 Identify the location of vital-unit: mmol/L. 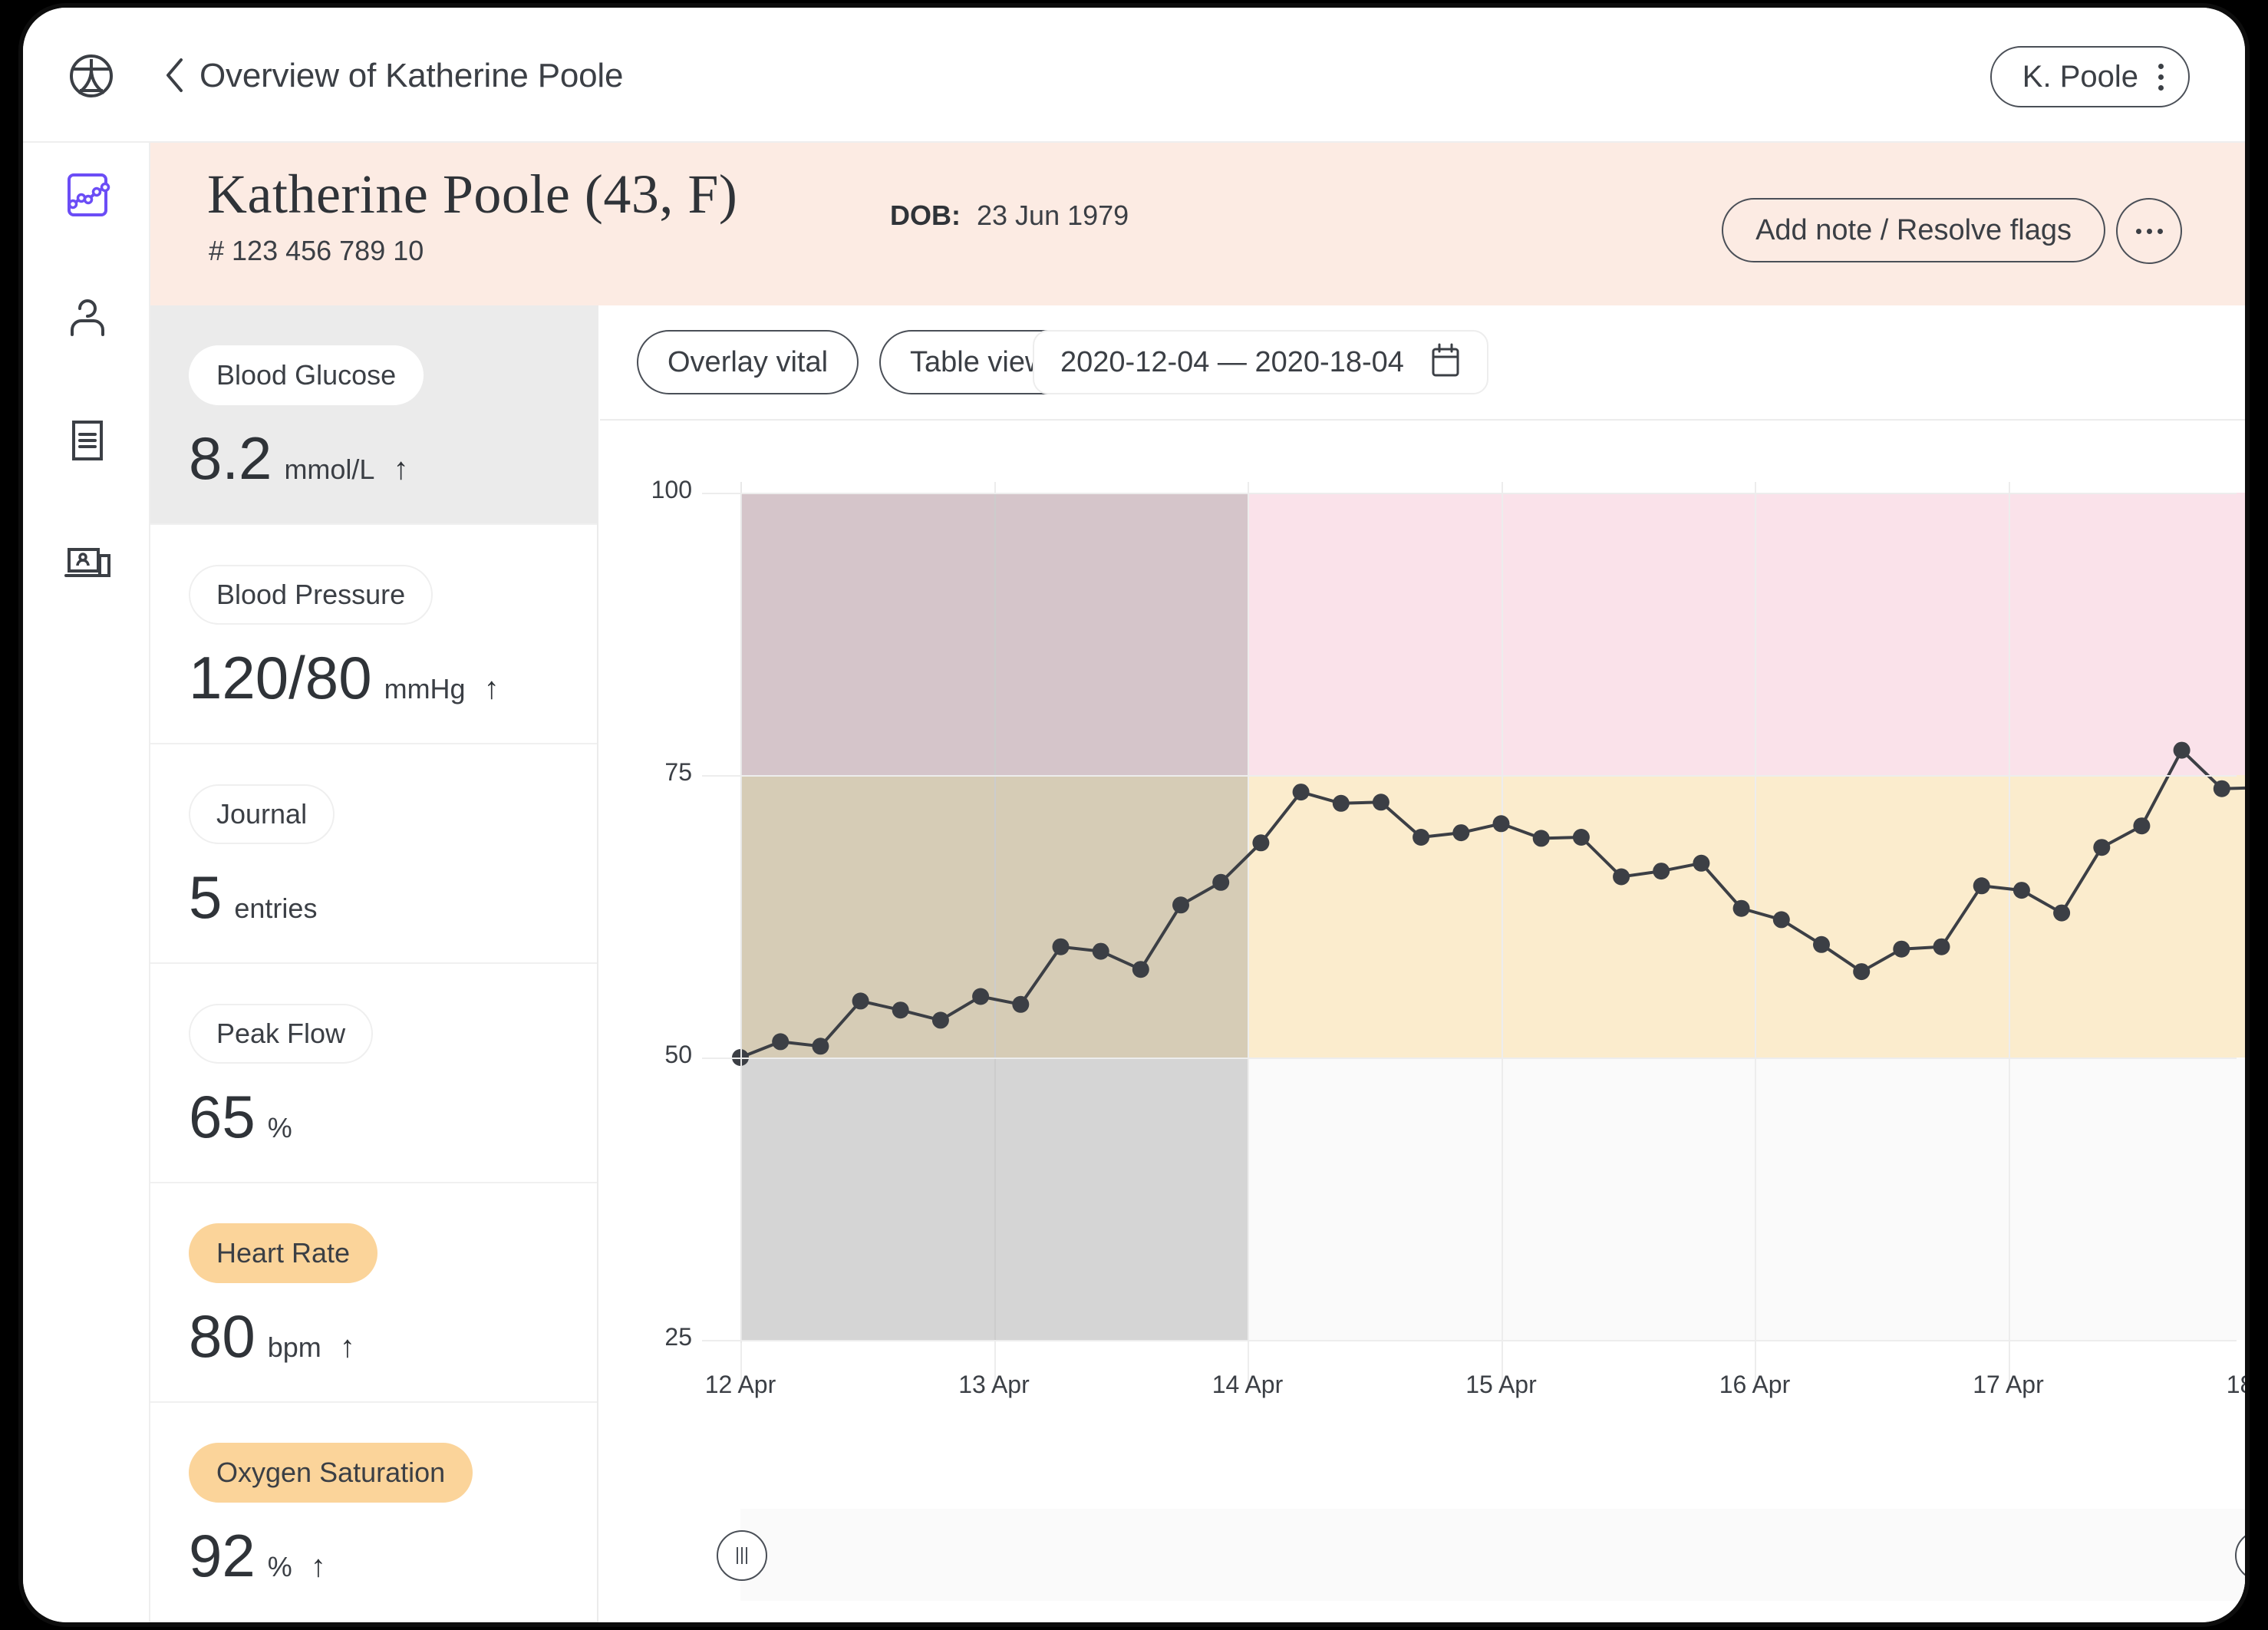
(329, 470).